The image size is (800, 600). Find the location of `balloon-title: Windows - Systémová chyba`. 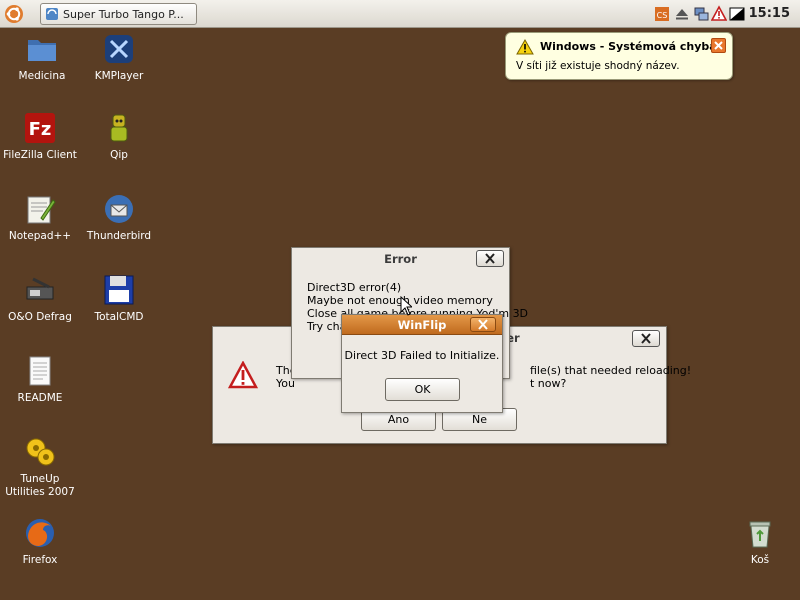

balloon-title: Windows - Systémová chyba is located at coordinates (628, 46).